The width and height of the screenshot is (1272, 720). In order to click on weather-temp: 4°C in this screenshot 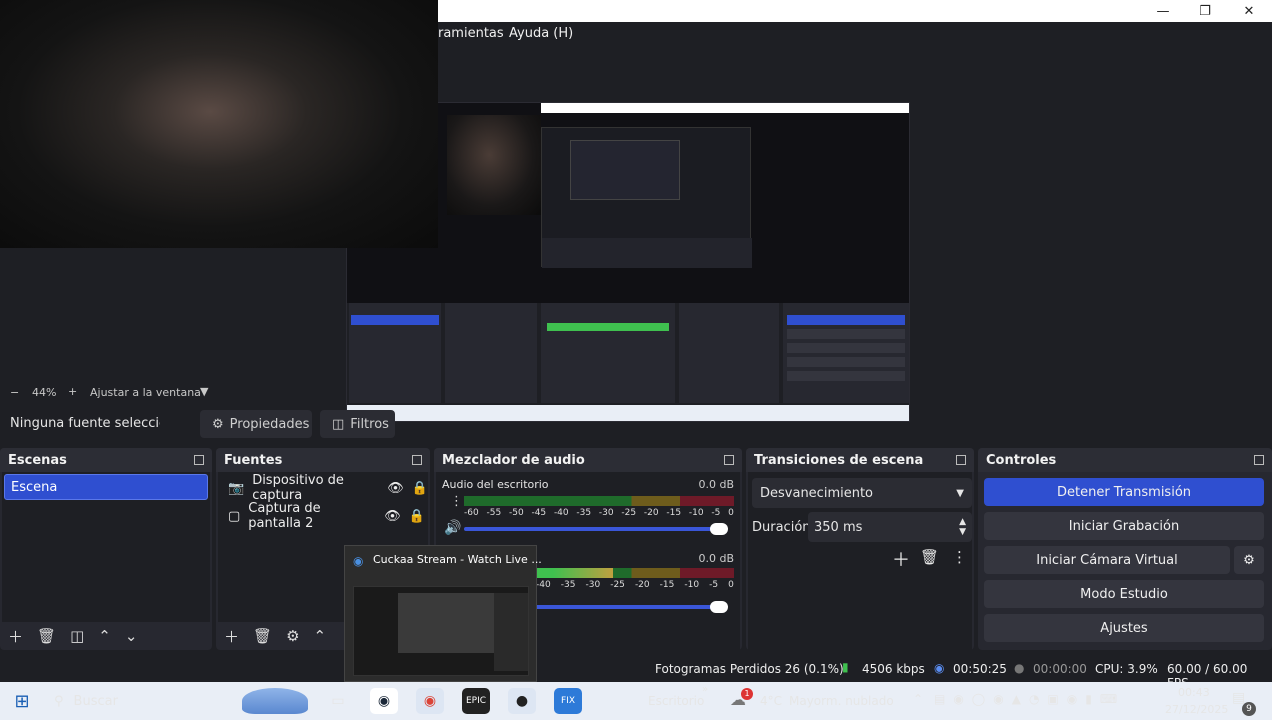, I will do `click(771, 701)`.